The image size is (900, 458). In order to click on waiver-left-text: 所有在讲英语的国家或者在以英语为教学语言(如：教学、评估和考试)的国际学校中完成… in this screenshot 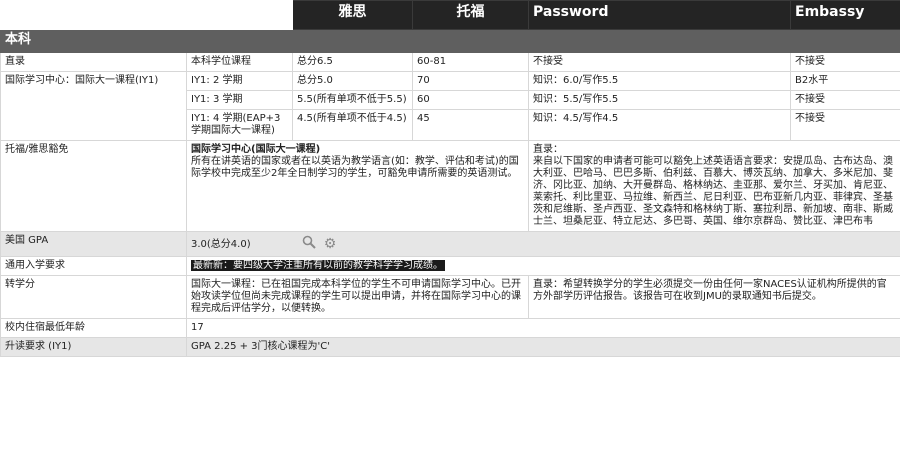, I will do `click(355, 167)`.